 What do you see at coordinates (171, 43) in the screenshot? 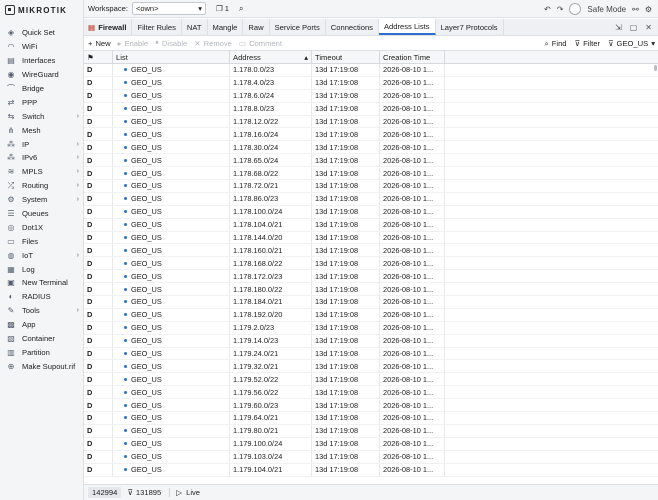
I see `disable-button: ⏸ Disable` at bounding box center [171, 43].